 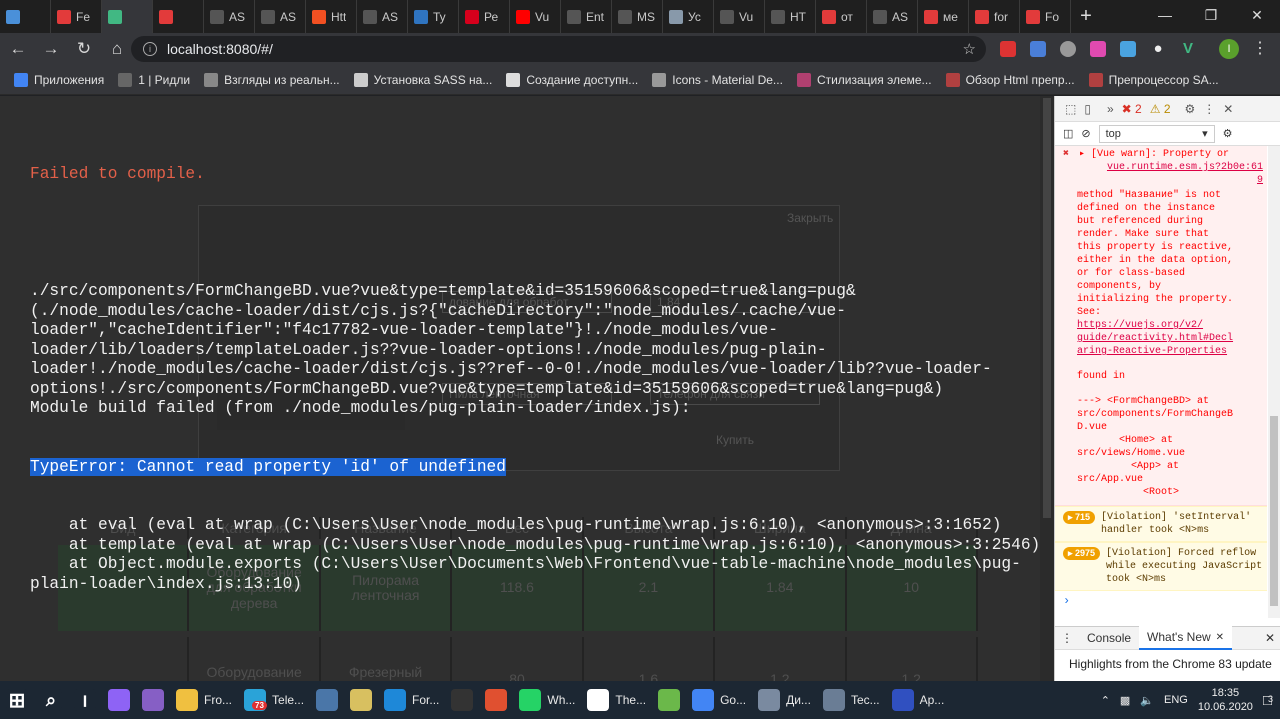 What do you see at coordinates (1068, 133) in the screenshot?
I see `sidebar-toggle-icon: ◫` at bounding box center [1068, 133].